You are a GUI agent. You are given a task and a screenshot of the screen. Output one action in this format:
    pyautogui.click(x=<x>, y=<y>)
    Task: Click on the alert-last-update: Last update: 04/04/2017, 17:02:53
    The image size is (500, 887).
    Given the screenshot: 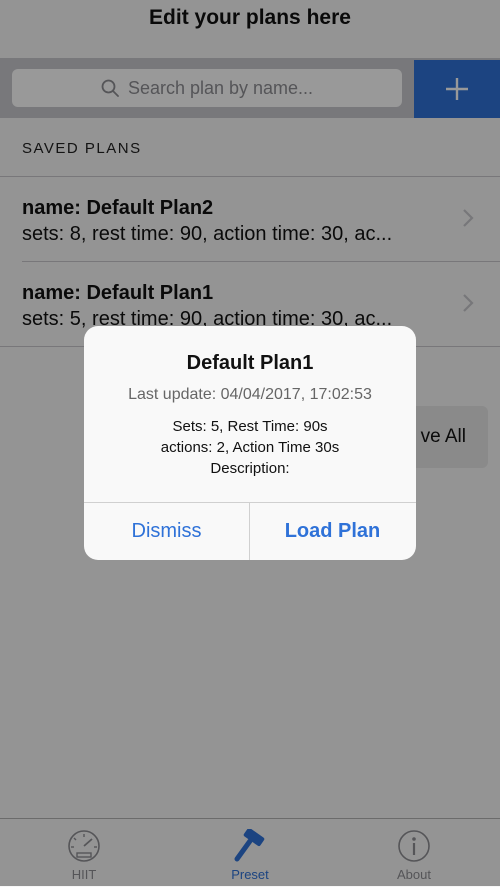 What is the action you would take?
    pyautogui.click(x=250, y=394)
    